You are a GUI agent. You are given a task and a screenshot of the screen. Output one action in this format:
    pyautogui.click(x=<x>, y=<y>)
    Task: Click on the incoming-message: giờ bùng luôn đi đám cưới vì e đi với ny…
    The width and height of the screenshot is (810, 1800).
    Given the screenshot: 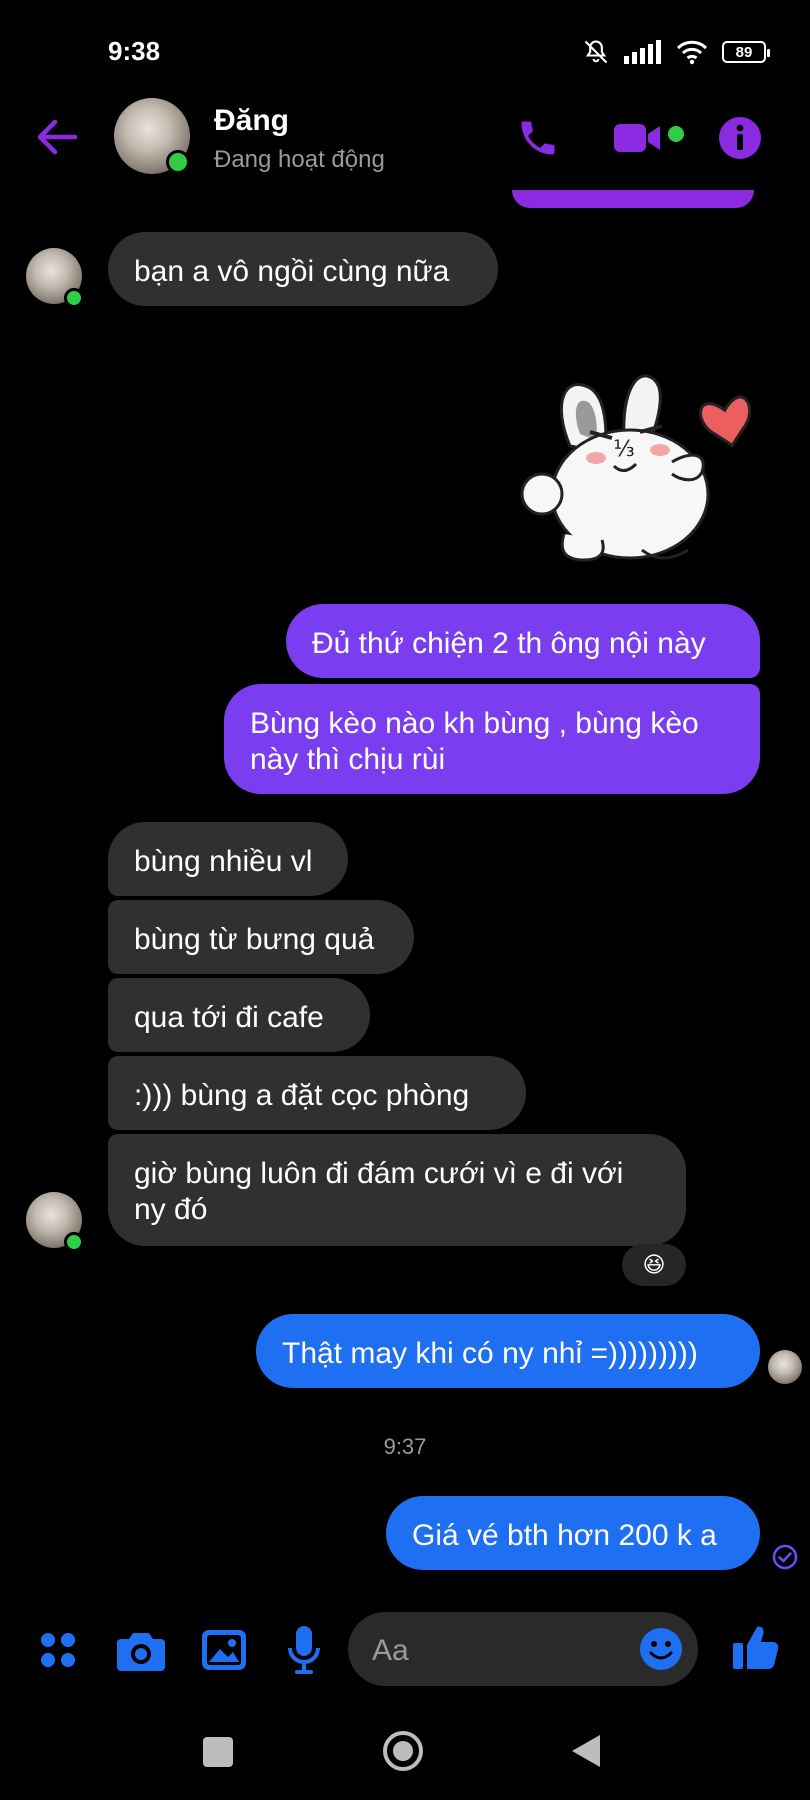 What is the action you would take?
    pyautogui.click(x=397, y=1190)
    